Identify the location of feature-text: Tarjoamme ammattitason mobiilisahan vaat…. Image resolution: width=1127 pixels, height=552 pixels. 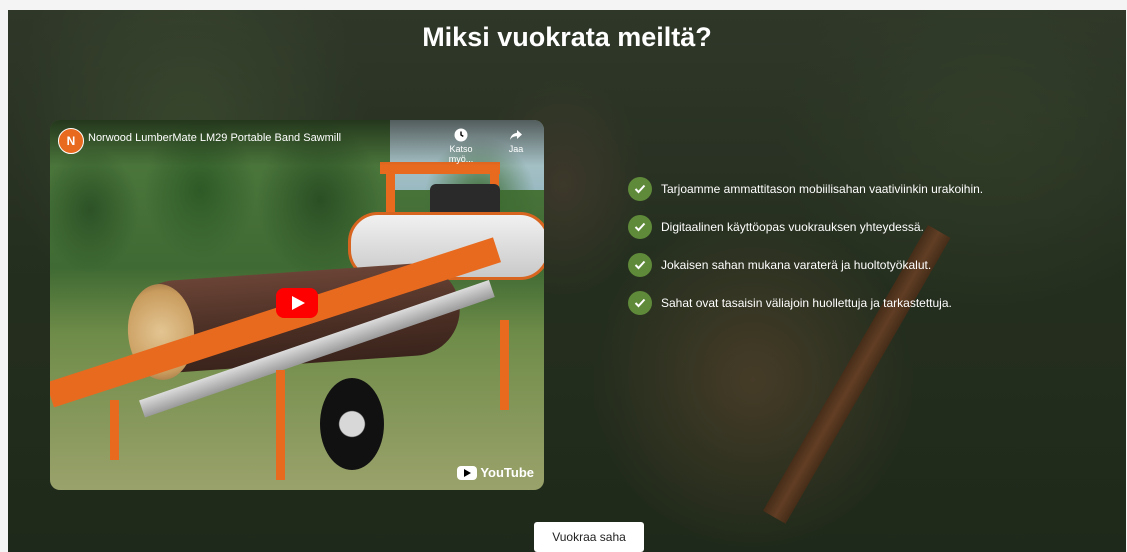
(822, 189).